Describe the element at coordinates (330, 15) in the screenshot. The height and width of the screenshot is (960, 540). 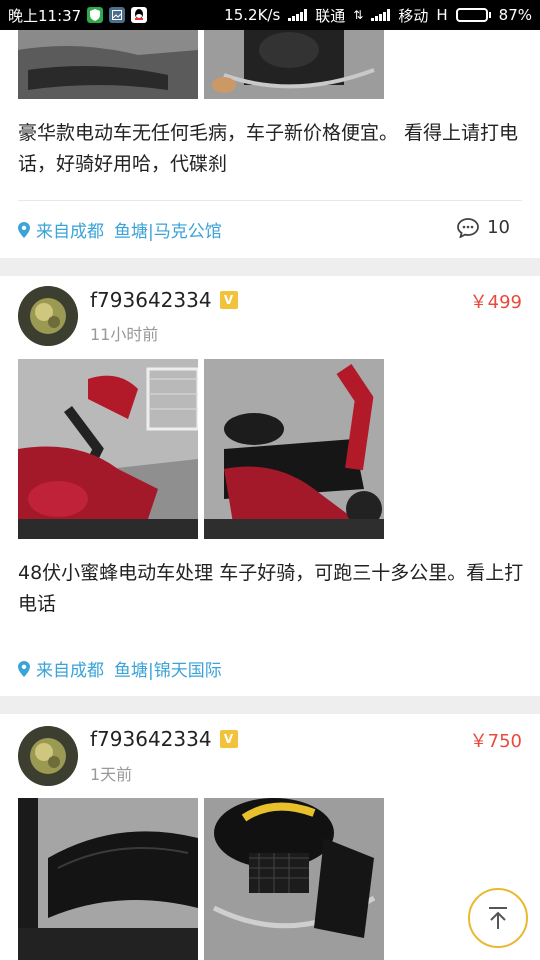
I see `carrier-1: 联通` at that location.